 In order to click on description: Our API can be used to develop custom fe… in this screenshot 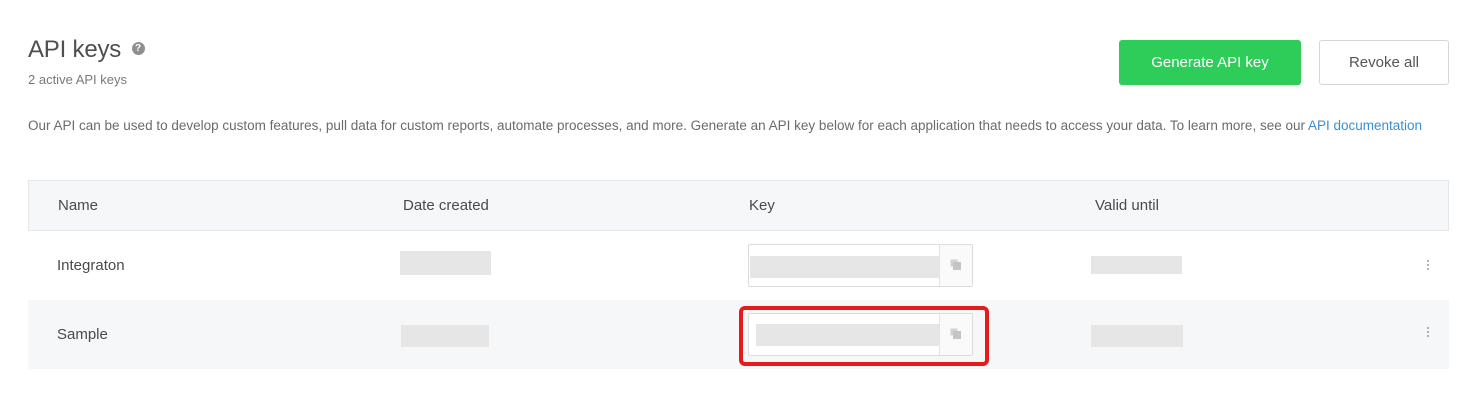, I will do `click(728, 126)`.